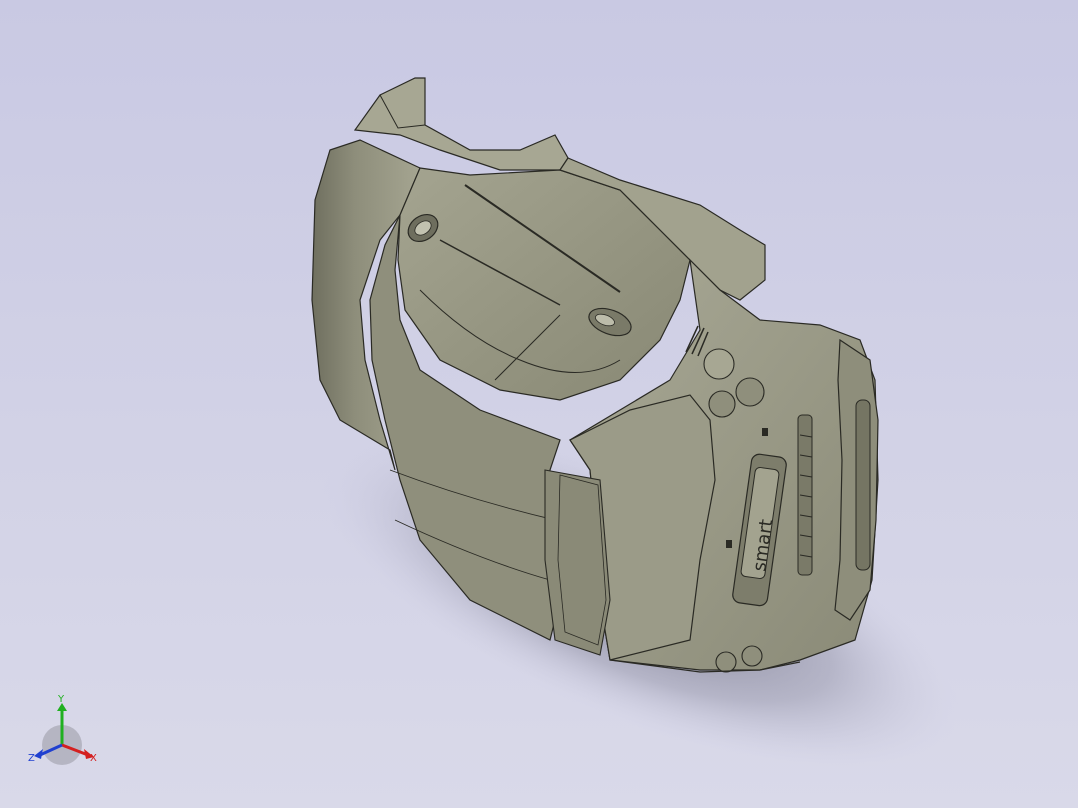 This screenshot has height=808, width=1078. Describe the element at coordinates (93, 758) in the screenshot. I see `x-axis-label: X` at that location.